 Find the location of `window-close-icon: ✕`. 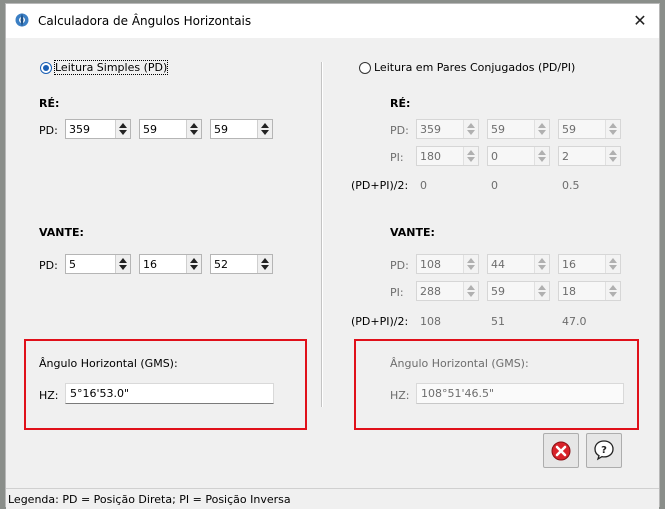

window-close-icon: ✕ is located at coordinates (640, 21).